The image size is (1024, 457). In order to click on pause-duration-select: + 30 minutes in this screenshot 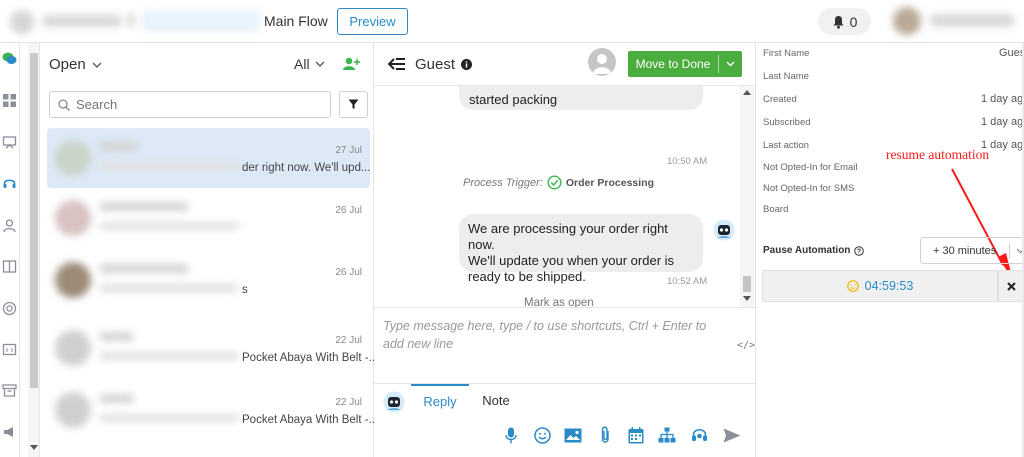, I will do `click(972, 250)`.